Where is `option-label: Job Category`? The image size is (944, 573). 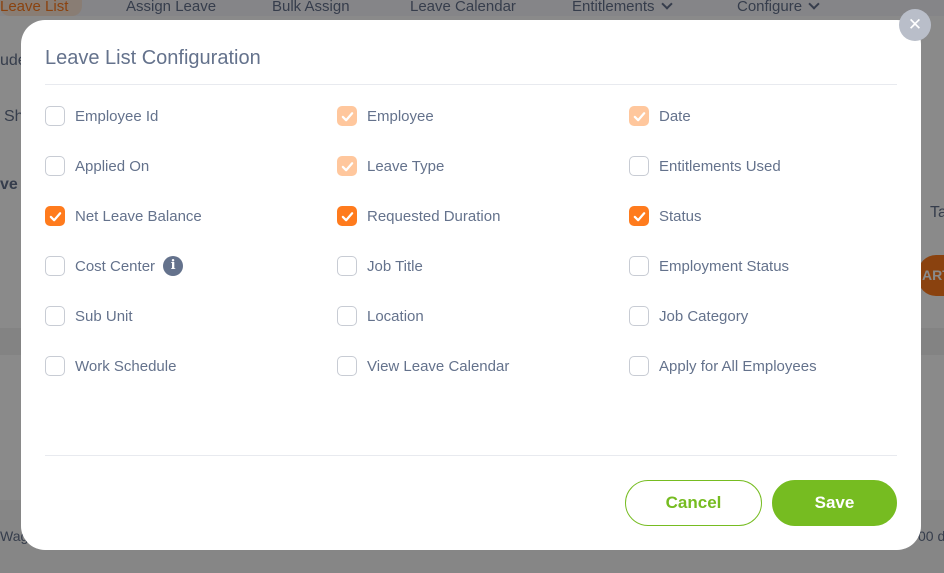
option-label: Job Category is located at coordinates (704, 316).